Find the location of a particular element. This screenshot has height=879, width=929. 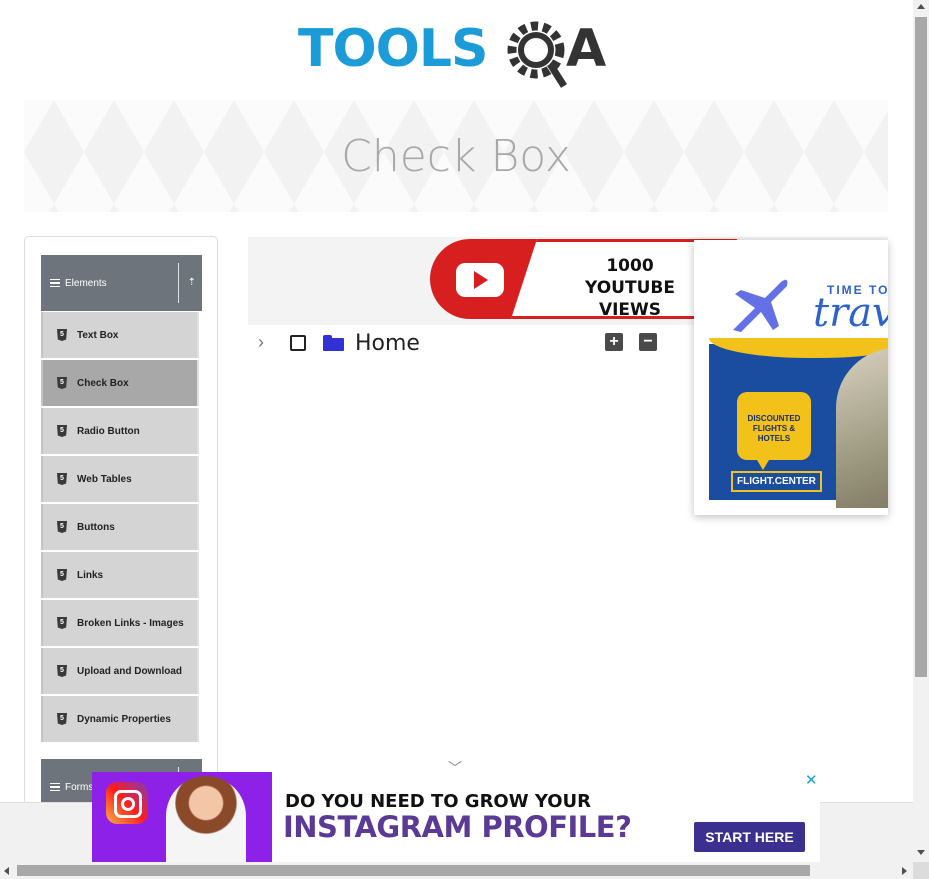

expand-all-button: + is located at coordinates (614, 342).